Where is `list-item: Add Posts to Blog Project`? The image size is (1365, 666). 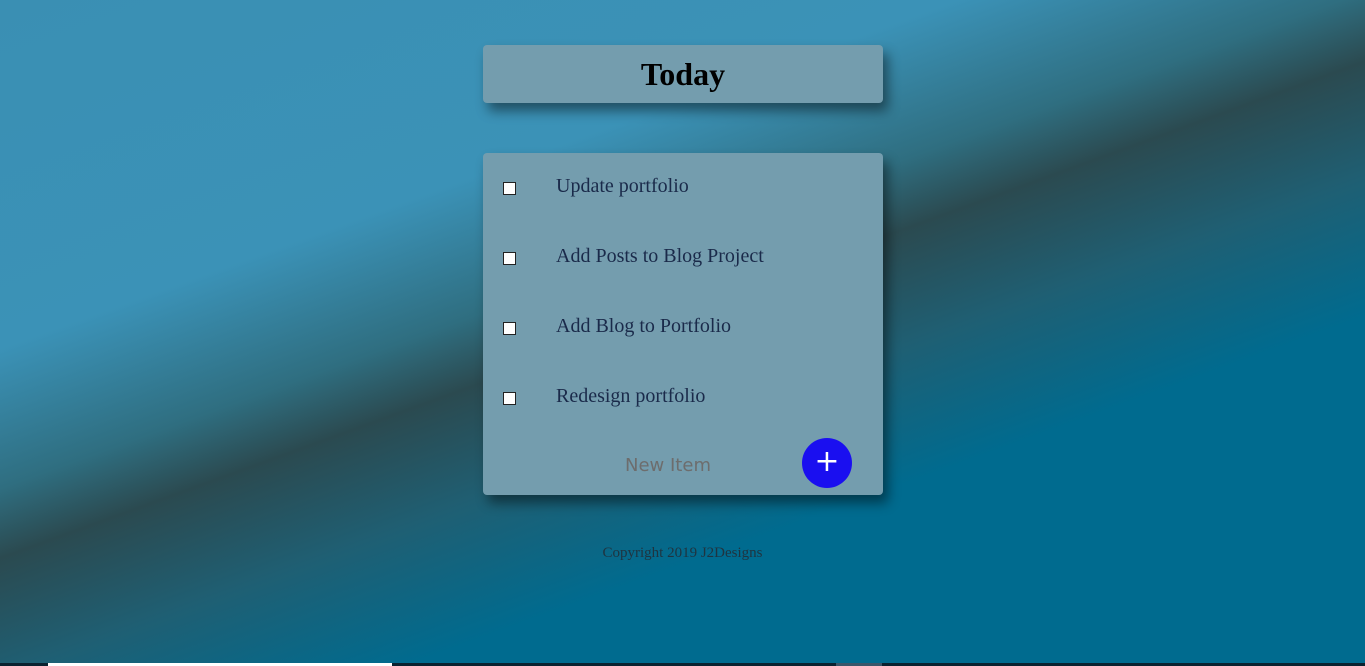 list-item: Add Posts to Blog Project is located at coordinates (683, 258).